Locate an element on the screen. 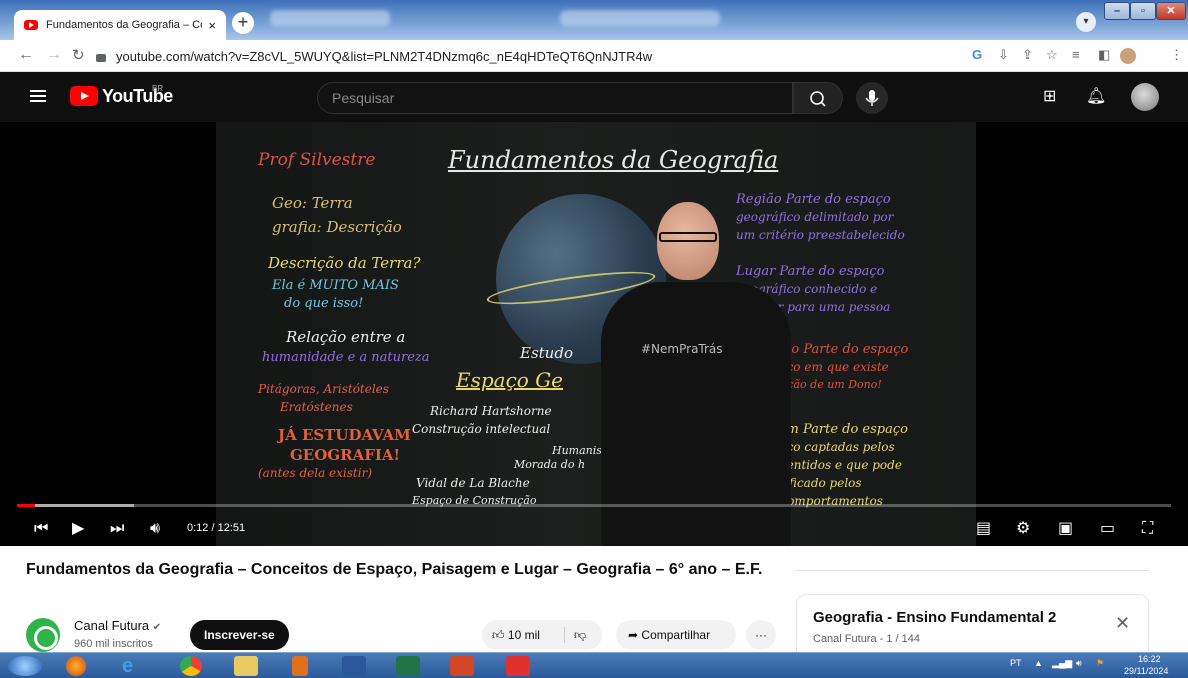  media-player-icon is located at coordinates (300, 666).